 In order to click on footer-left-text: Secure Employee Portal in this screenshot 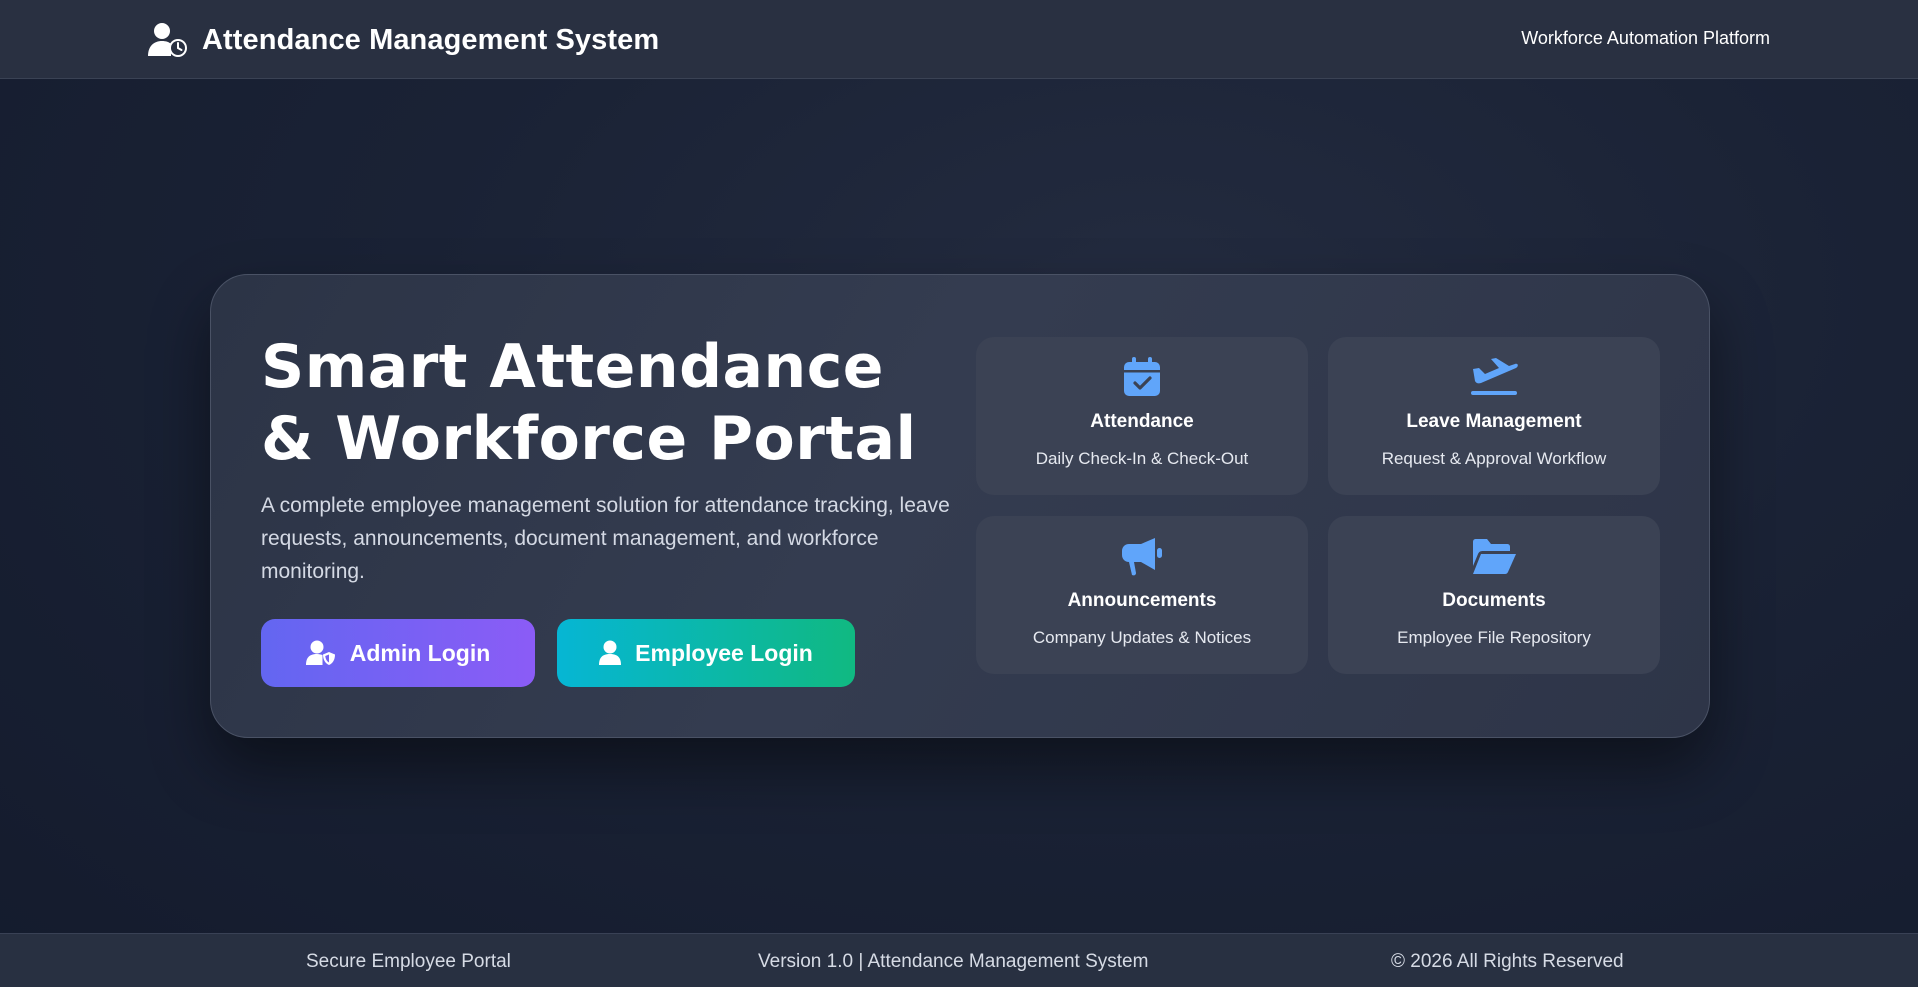, I will do `click(408, 961)`.